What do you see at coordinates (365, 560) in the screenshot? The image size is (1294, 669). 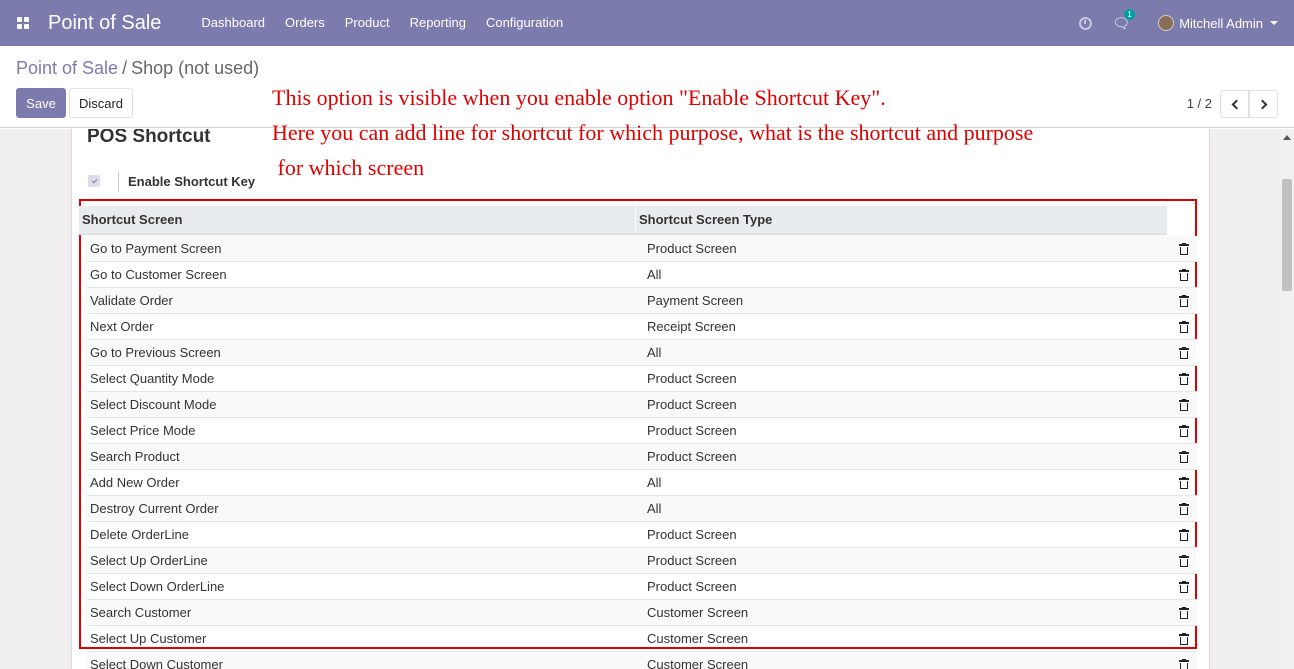 I see `cell-shortcut-screen: Select Up OrderLine` at bounding box center [365, 560].